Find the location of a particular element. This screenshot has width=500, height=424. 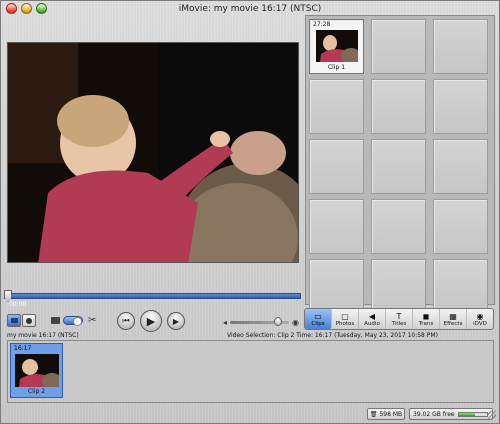

audio-icon: ◀ is located at coordinates (372, 316).